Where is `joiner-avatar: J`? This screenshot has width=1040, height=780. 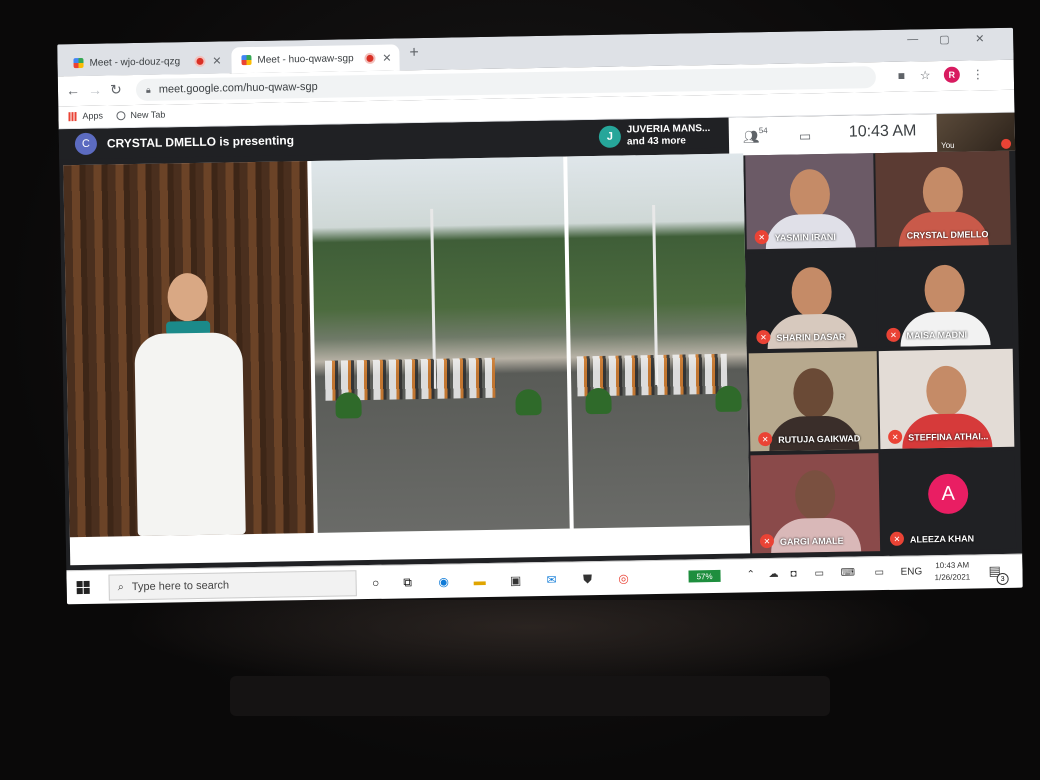 joiner-avatar: J is located at coordinates (610, 136).